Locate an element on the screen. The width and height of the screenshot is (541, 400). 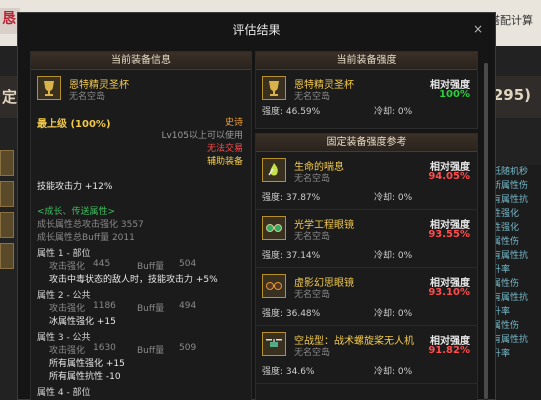
property-attack-value: 1186 is located at coordinates (104, 306).